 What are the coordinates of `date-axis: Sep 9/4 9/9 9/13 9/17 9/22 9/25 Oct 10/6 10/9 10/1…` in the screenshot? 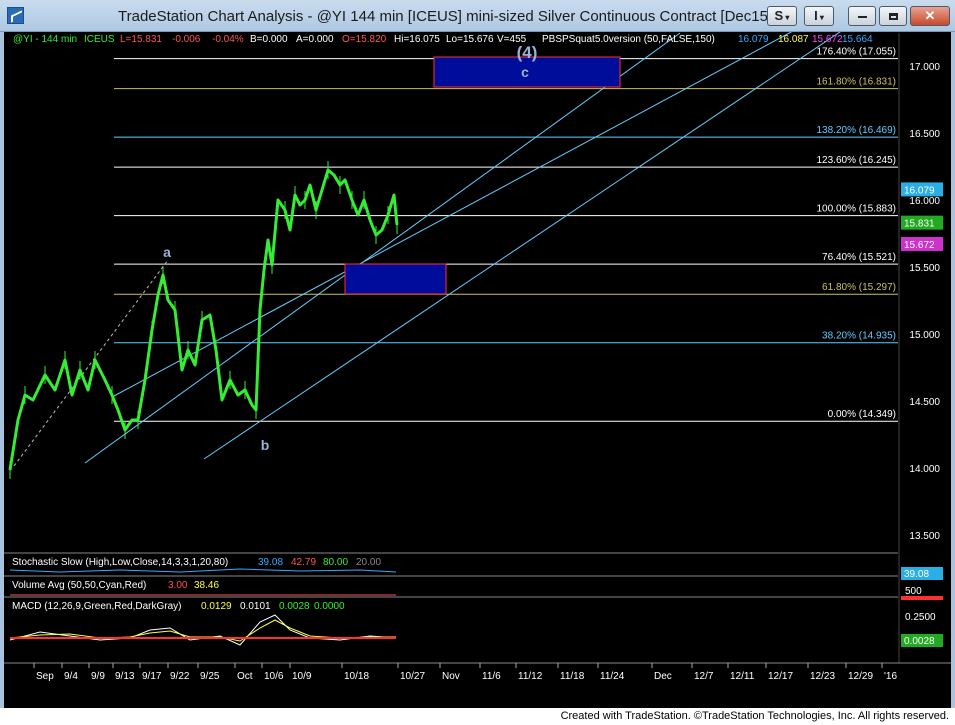 It's located at (477, 672).